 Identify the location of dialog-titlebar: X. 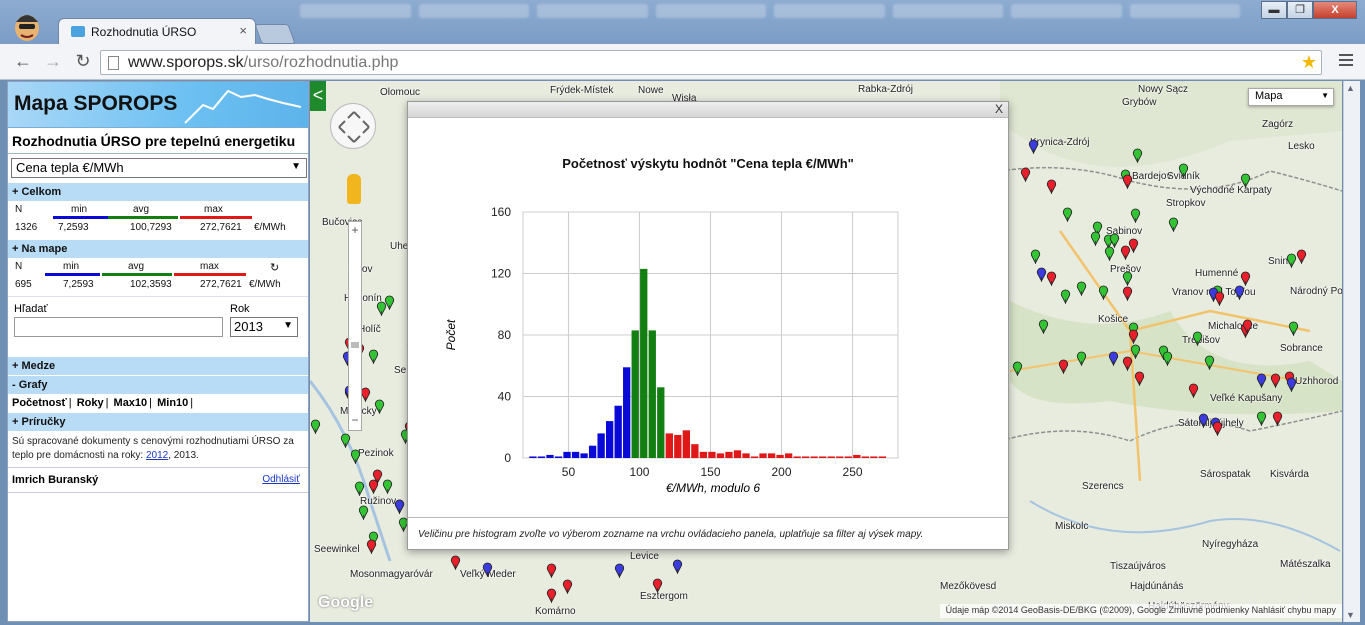
(708, 110).